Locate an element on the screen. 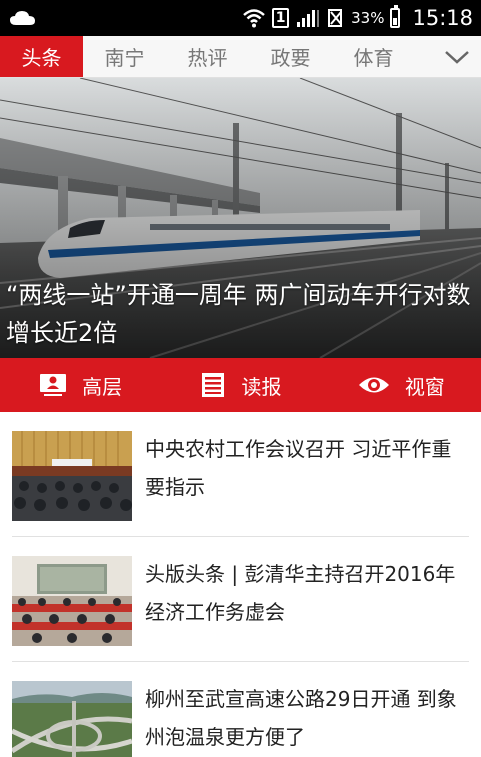 The height and width of the screenshot is (757, 481). shortcut-leadership: 高层 is located at coordinates (80, 385).